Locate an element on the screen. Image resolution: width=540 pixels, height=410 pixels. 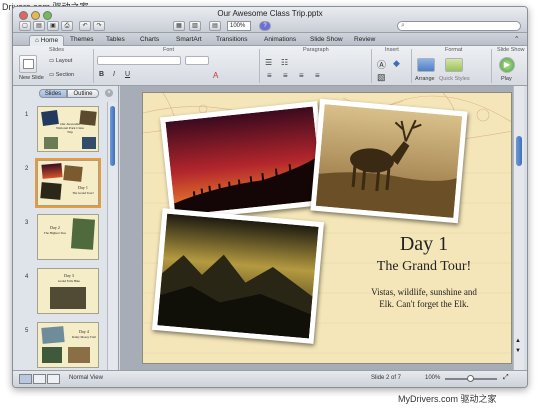
arrange-button is located at coordinates (426, 65).